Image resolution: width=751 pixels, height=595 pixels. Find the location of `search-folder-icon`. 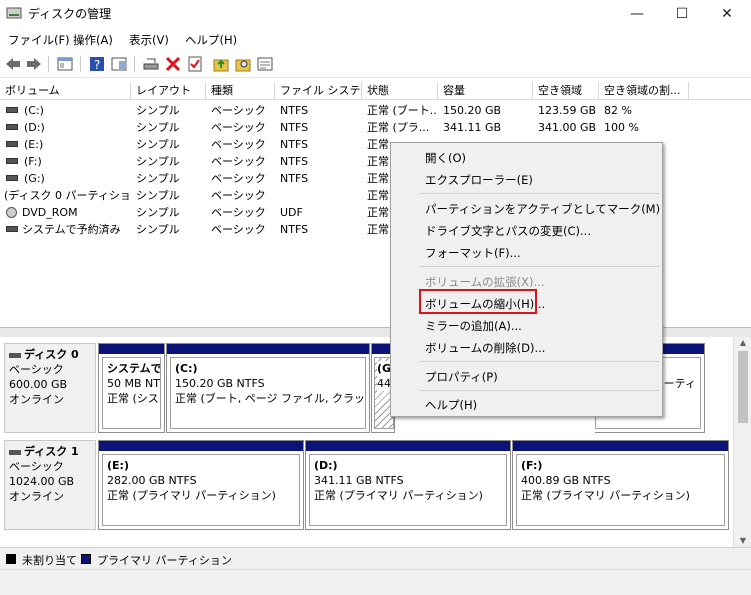

search-folder-icon is located at coordinates (243, 64).